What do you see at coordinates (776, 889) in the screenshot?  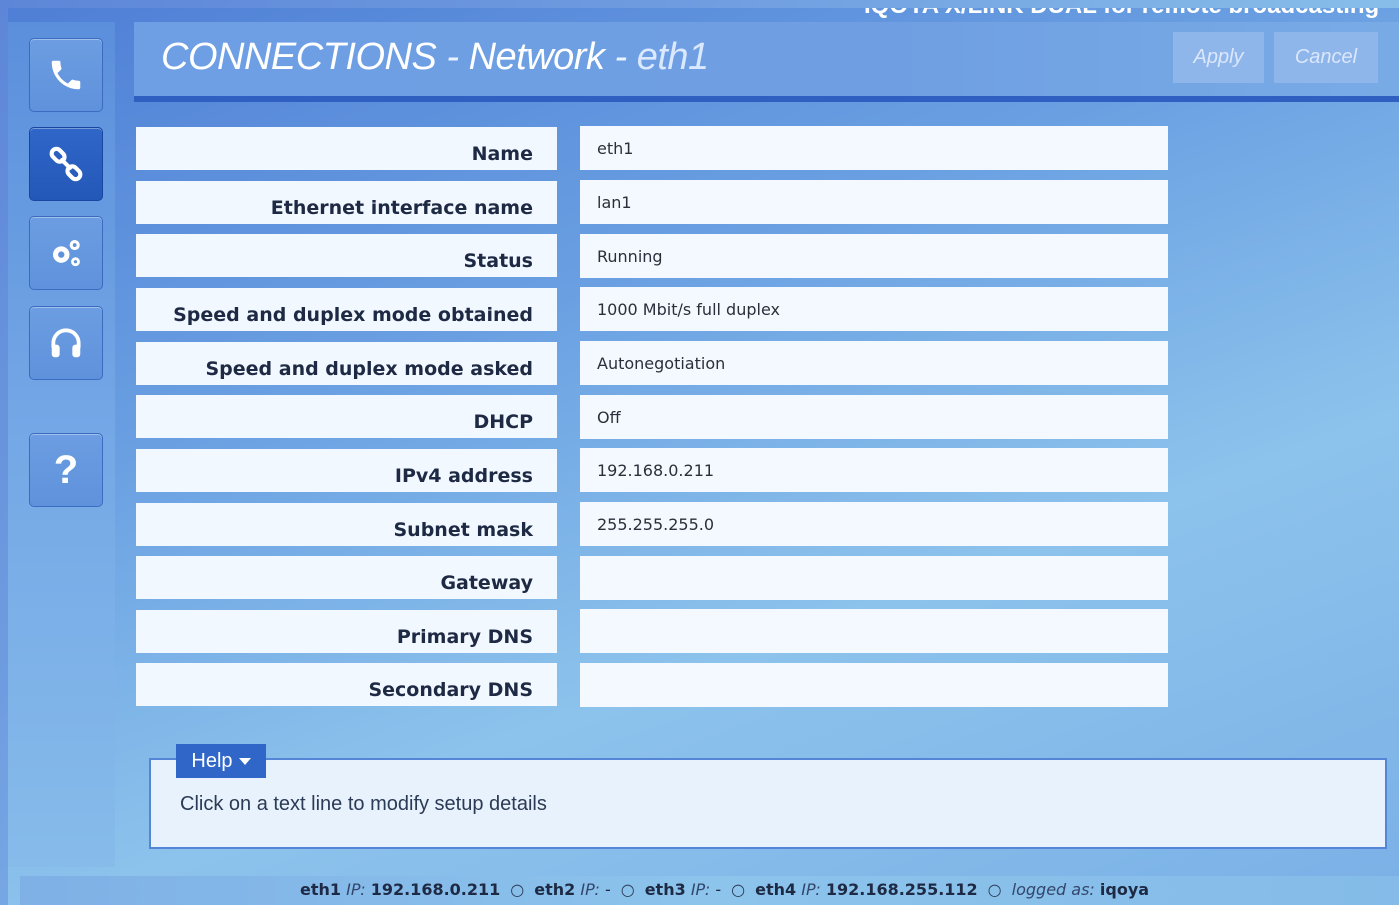 I see `eth4-name: eth4` at bounding box center [776, 889].